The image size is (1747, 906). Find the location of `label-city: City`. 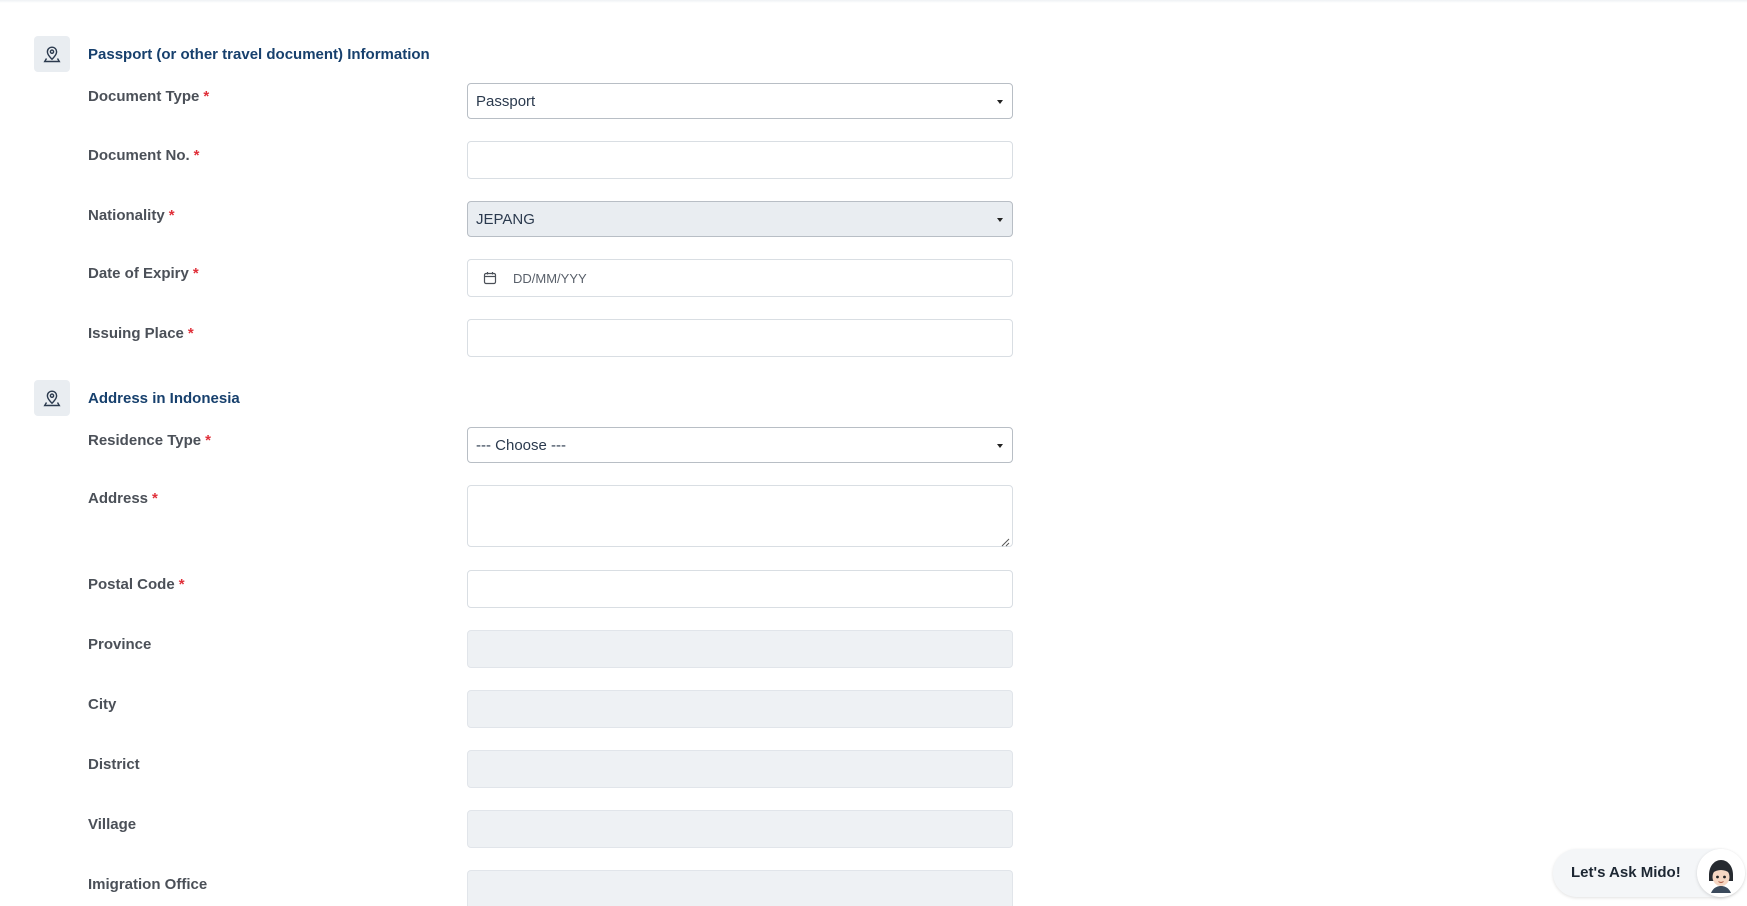

label-city: City is located at coordinates (102, 704).